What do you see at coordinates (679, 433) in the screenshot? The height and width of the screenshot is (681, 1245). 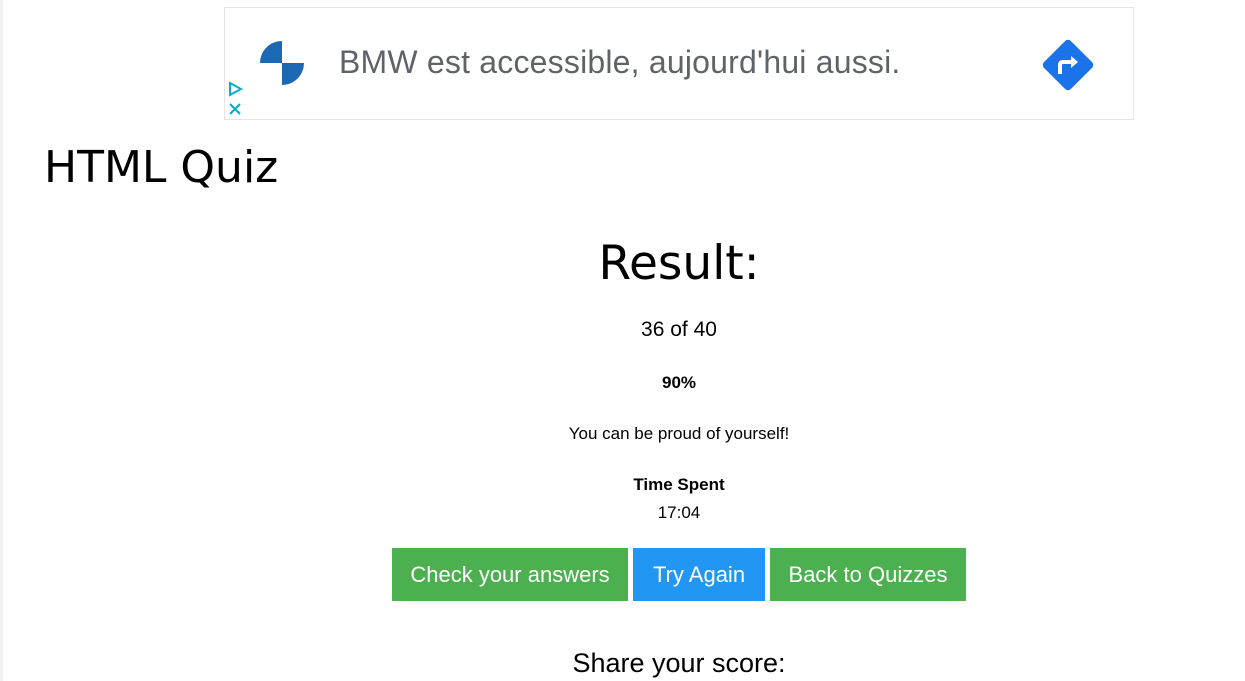 I see `result-message: You can be proud of yourself!` at bounding box center [679, 433].